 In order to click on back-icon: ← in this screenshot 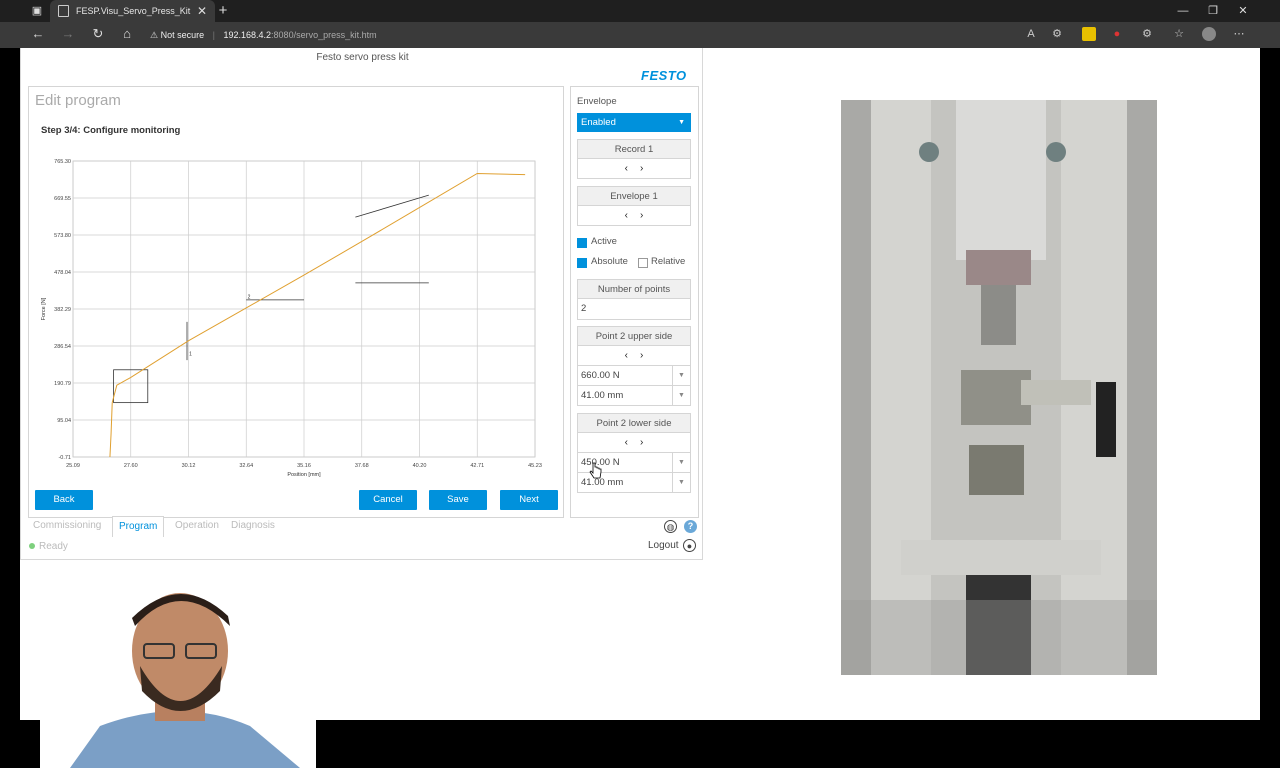, I will do `click(38, 34)`.